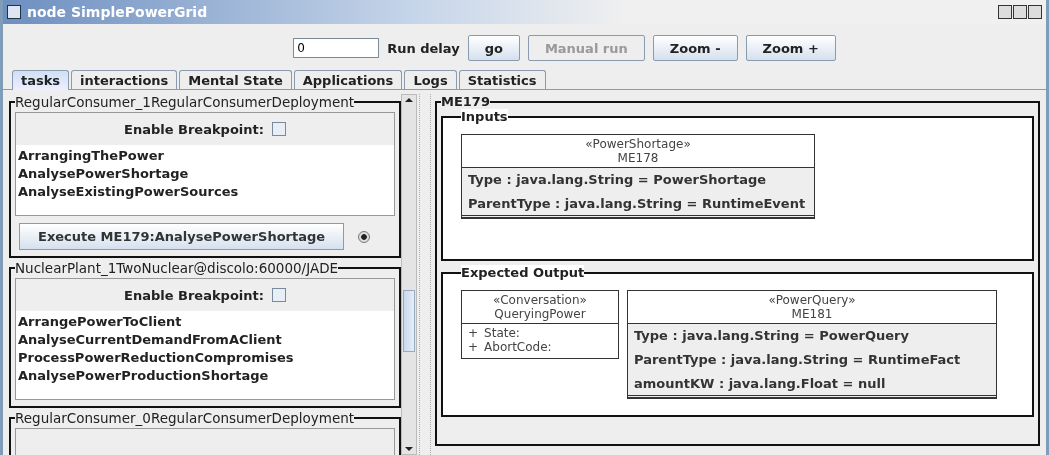 The image size is (1049, 455). What do you see at coordinates (695, 48) in the screenshot?
I see `toolbar-button: Zoom -` at bounding box center [695, 48].